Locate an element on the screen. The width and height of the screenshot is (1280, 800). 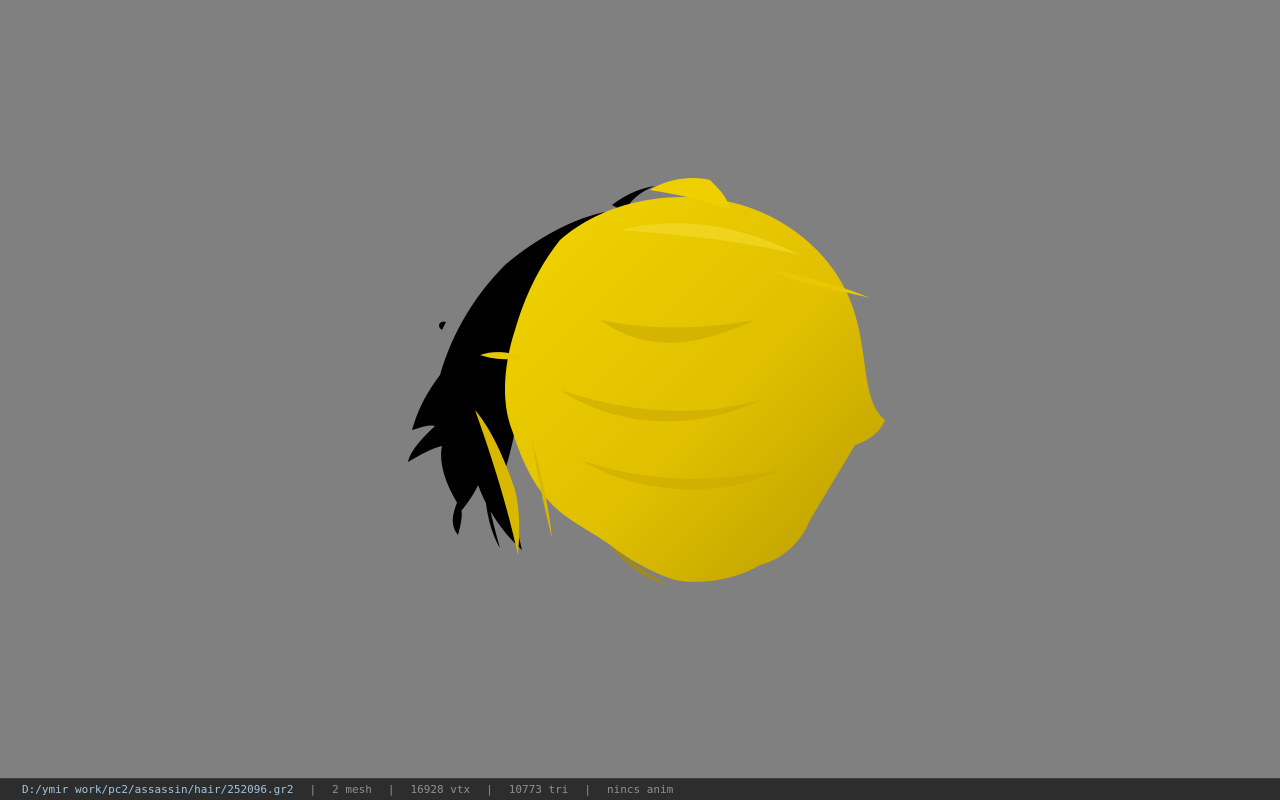
vertex-count-label: 16928 vtx is located at coordinates (440, 789).